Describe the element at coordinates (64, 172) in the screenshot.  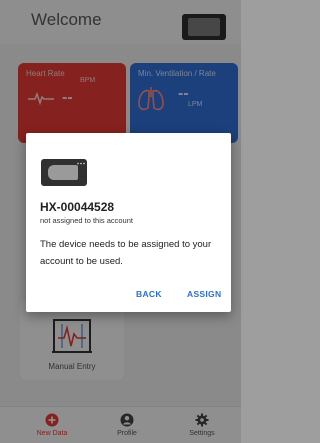
I see `device-icon` at that location.